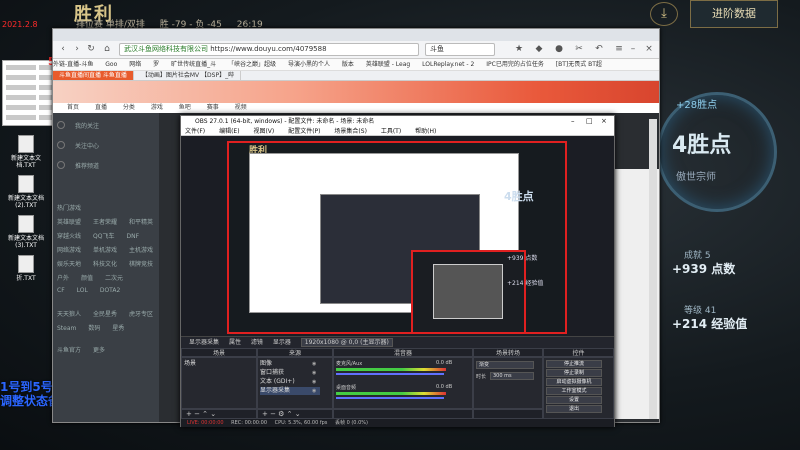  I want to click on exit-button: 退出, so click(574, 409).